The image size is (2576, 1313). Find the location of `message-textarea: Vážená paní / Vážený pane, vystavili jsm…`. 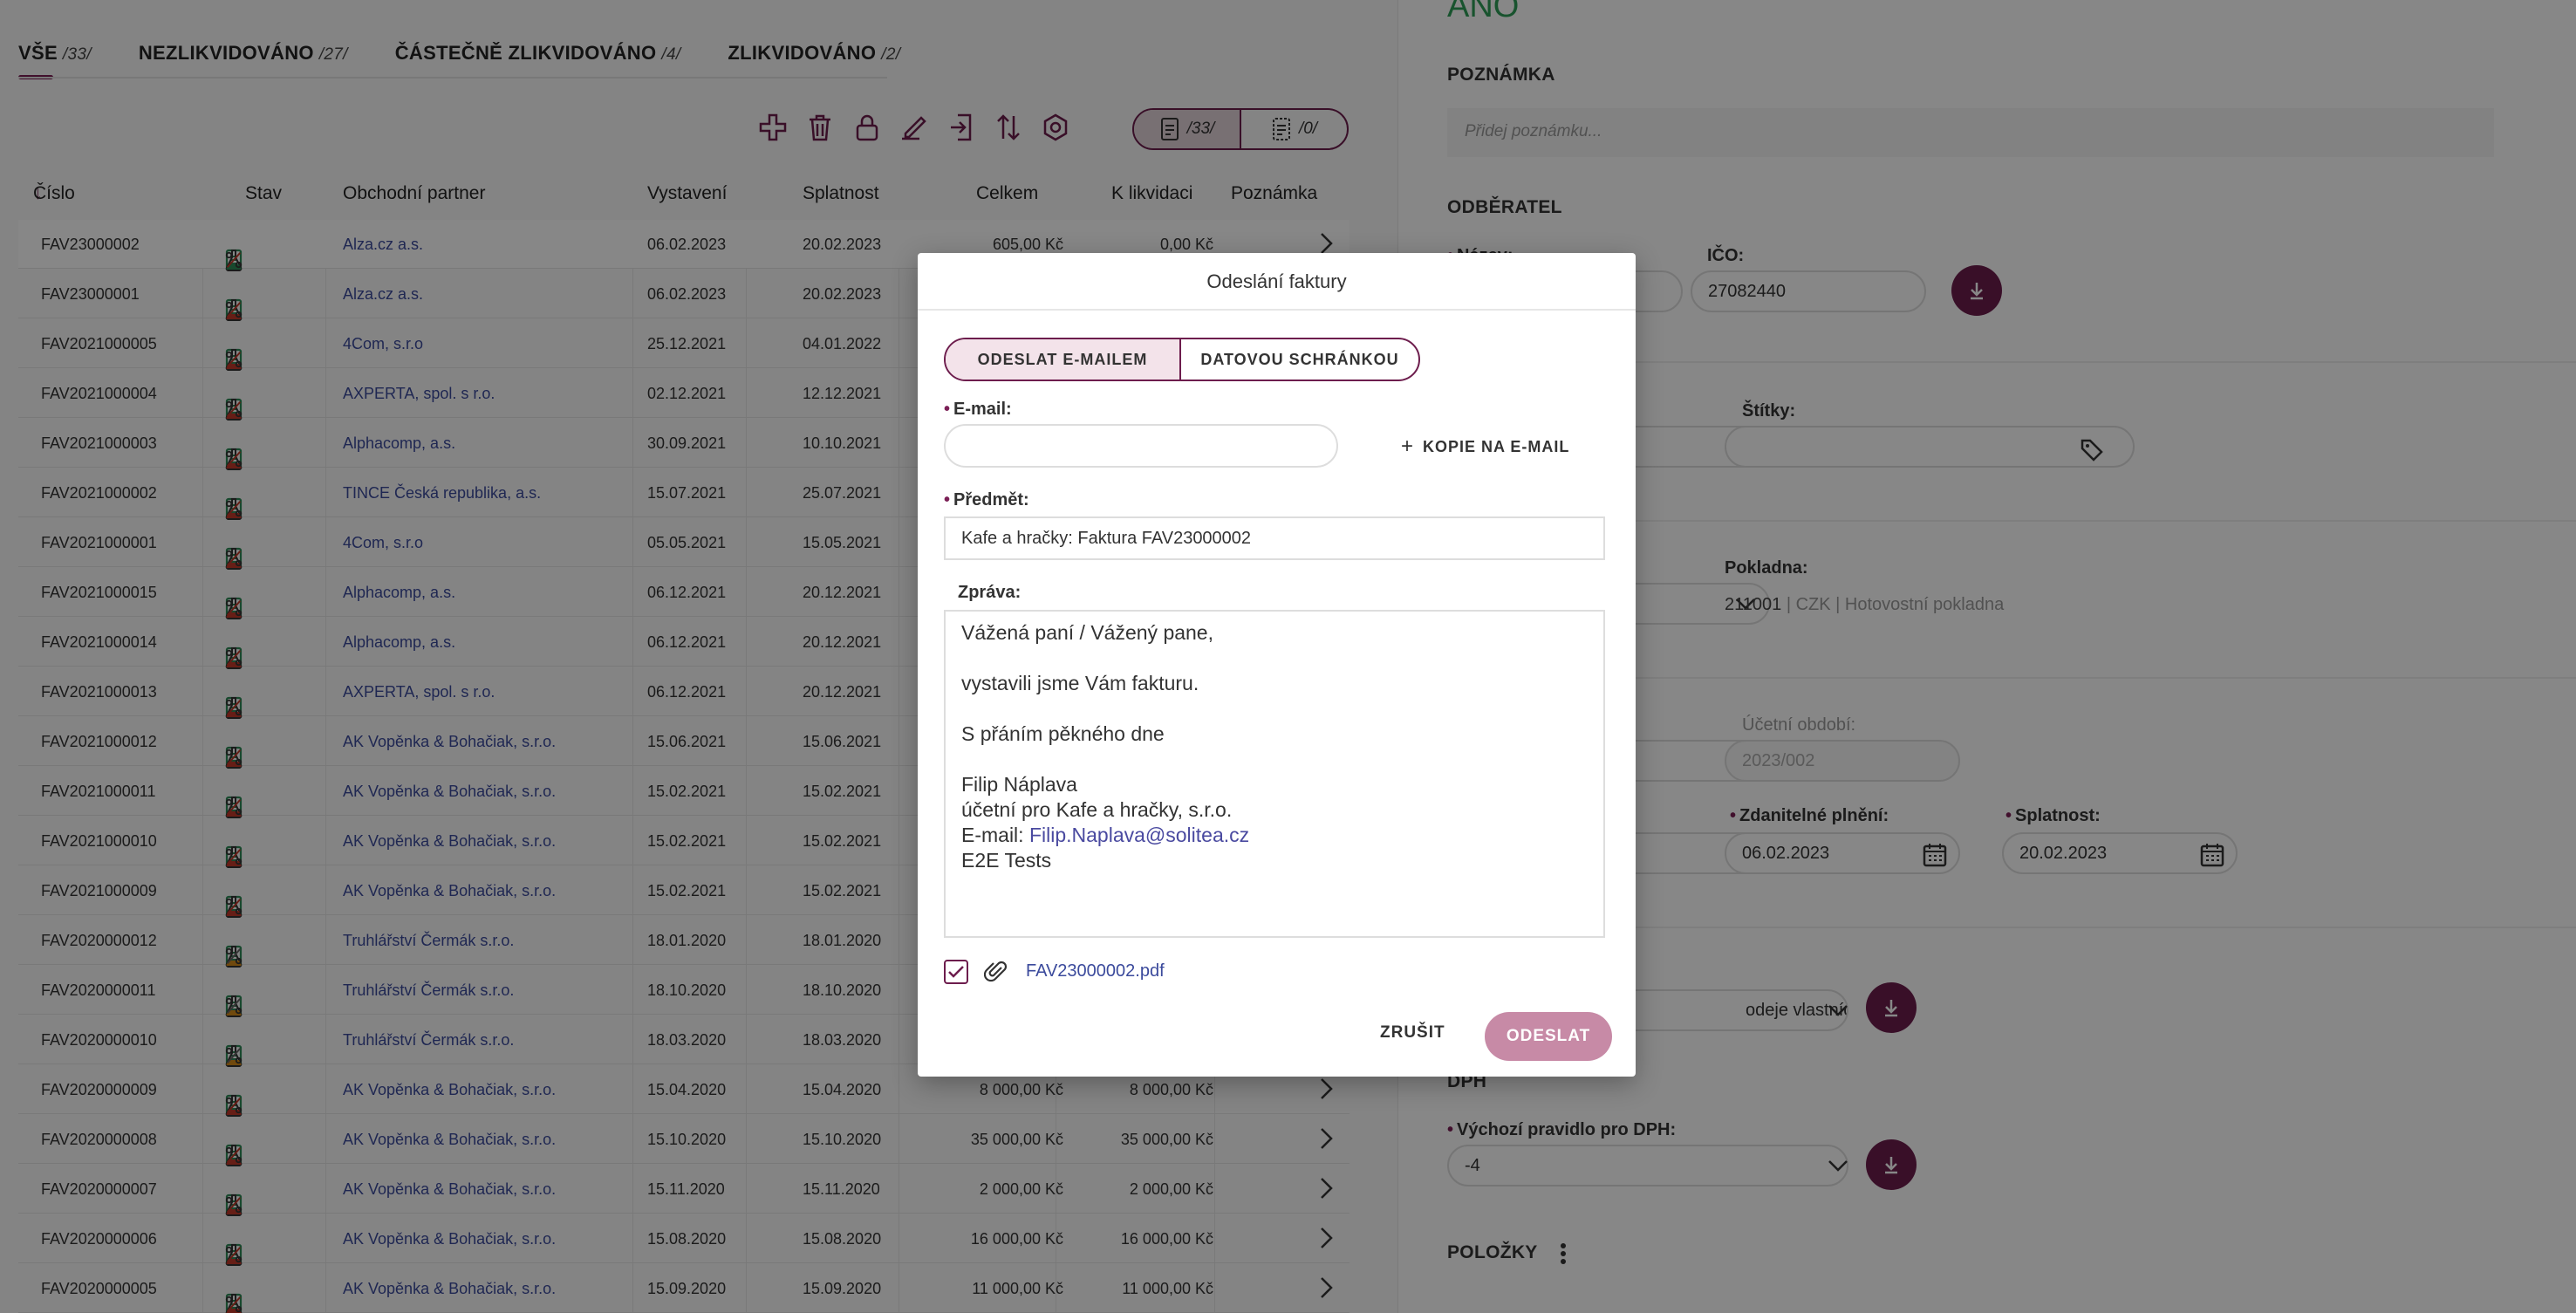

message-textarea: Vážená paní / Vážený pane, vystavili jsm… is located at coordinates (1274, 774).